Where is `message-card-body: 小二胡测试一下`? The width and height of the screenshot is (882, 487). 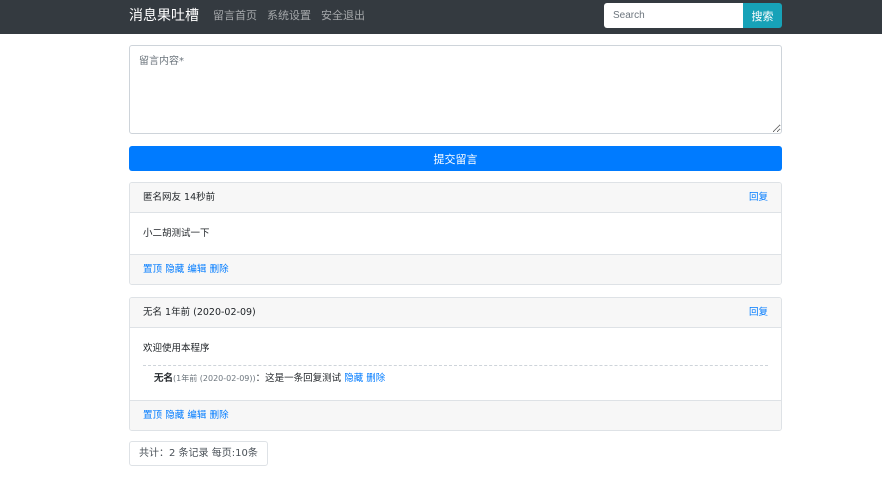 message-card-body: 小二胡测试一下 is located at coordinates (455, 233).